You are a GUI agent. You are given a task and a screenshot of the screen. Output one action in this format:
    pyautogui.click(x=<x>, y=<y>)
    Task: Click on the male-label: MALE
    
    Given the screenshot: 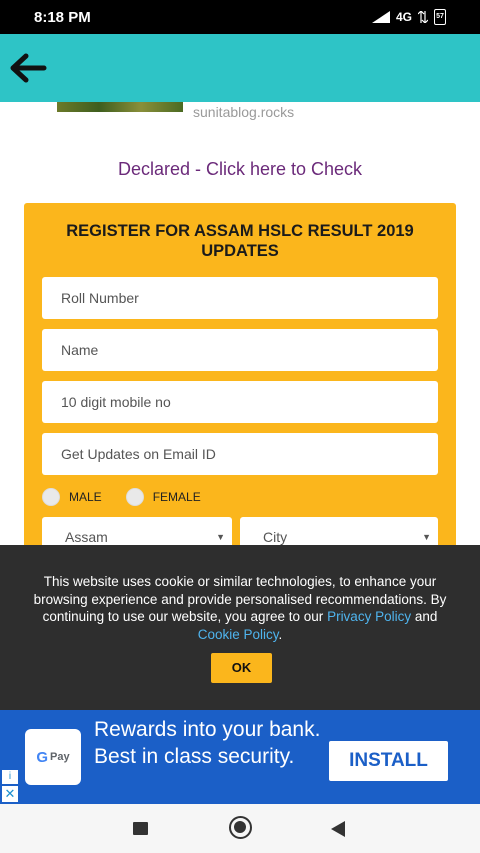 What is the action you would take?
    pyautogui.click(x=85, y=497)
    